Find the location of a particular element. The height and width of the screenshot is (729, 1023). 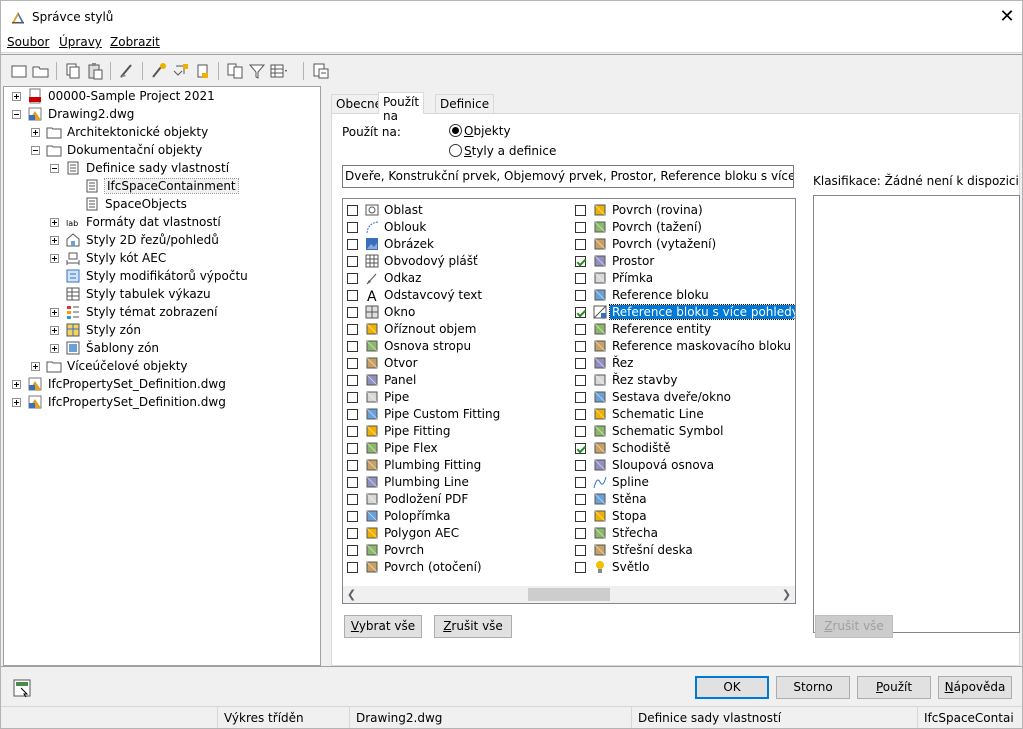

scroll-thumb is located at coordinates (569, 594).